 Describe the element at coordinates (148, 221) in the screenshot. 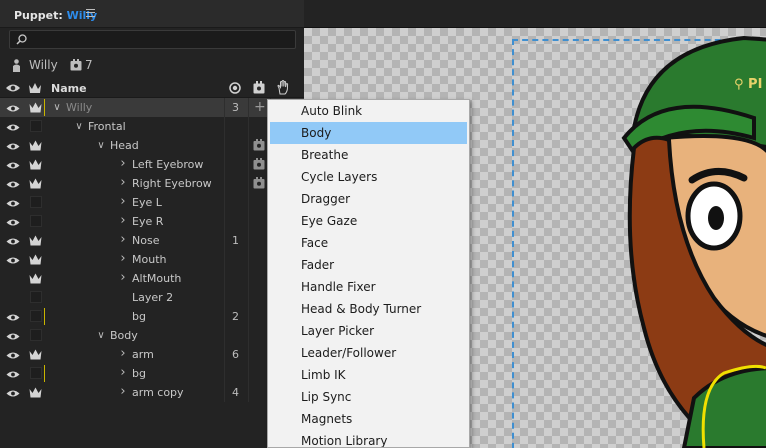

I see `layer-label: Eye R` at that location.